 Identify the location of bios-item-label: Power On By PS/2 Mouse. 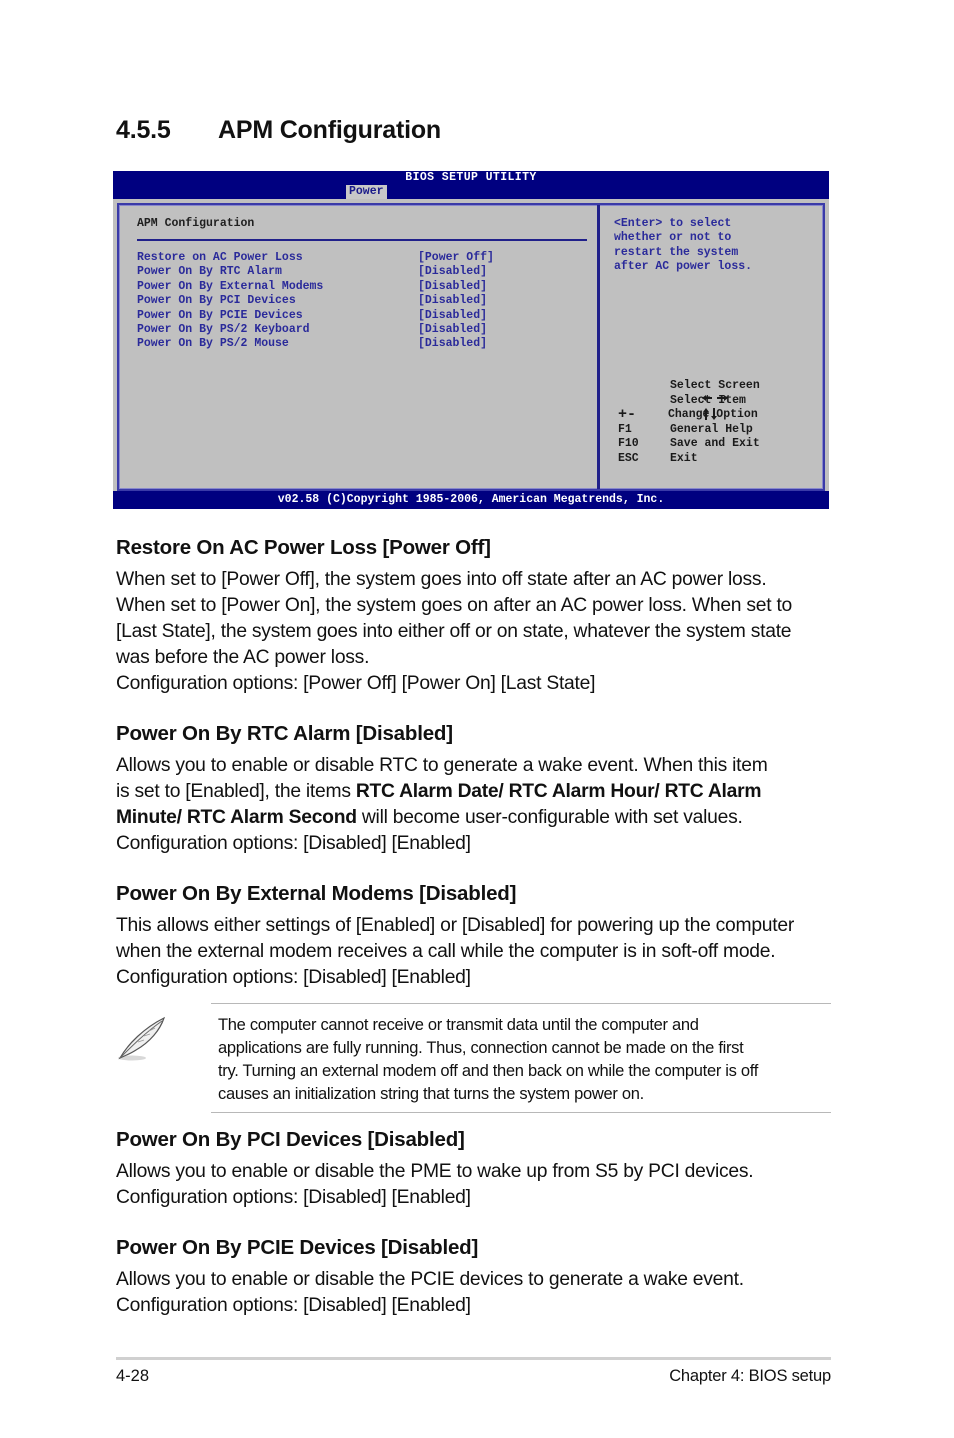
(213, 344).